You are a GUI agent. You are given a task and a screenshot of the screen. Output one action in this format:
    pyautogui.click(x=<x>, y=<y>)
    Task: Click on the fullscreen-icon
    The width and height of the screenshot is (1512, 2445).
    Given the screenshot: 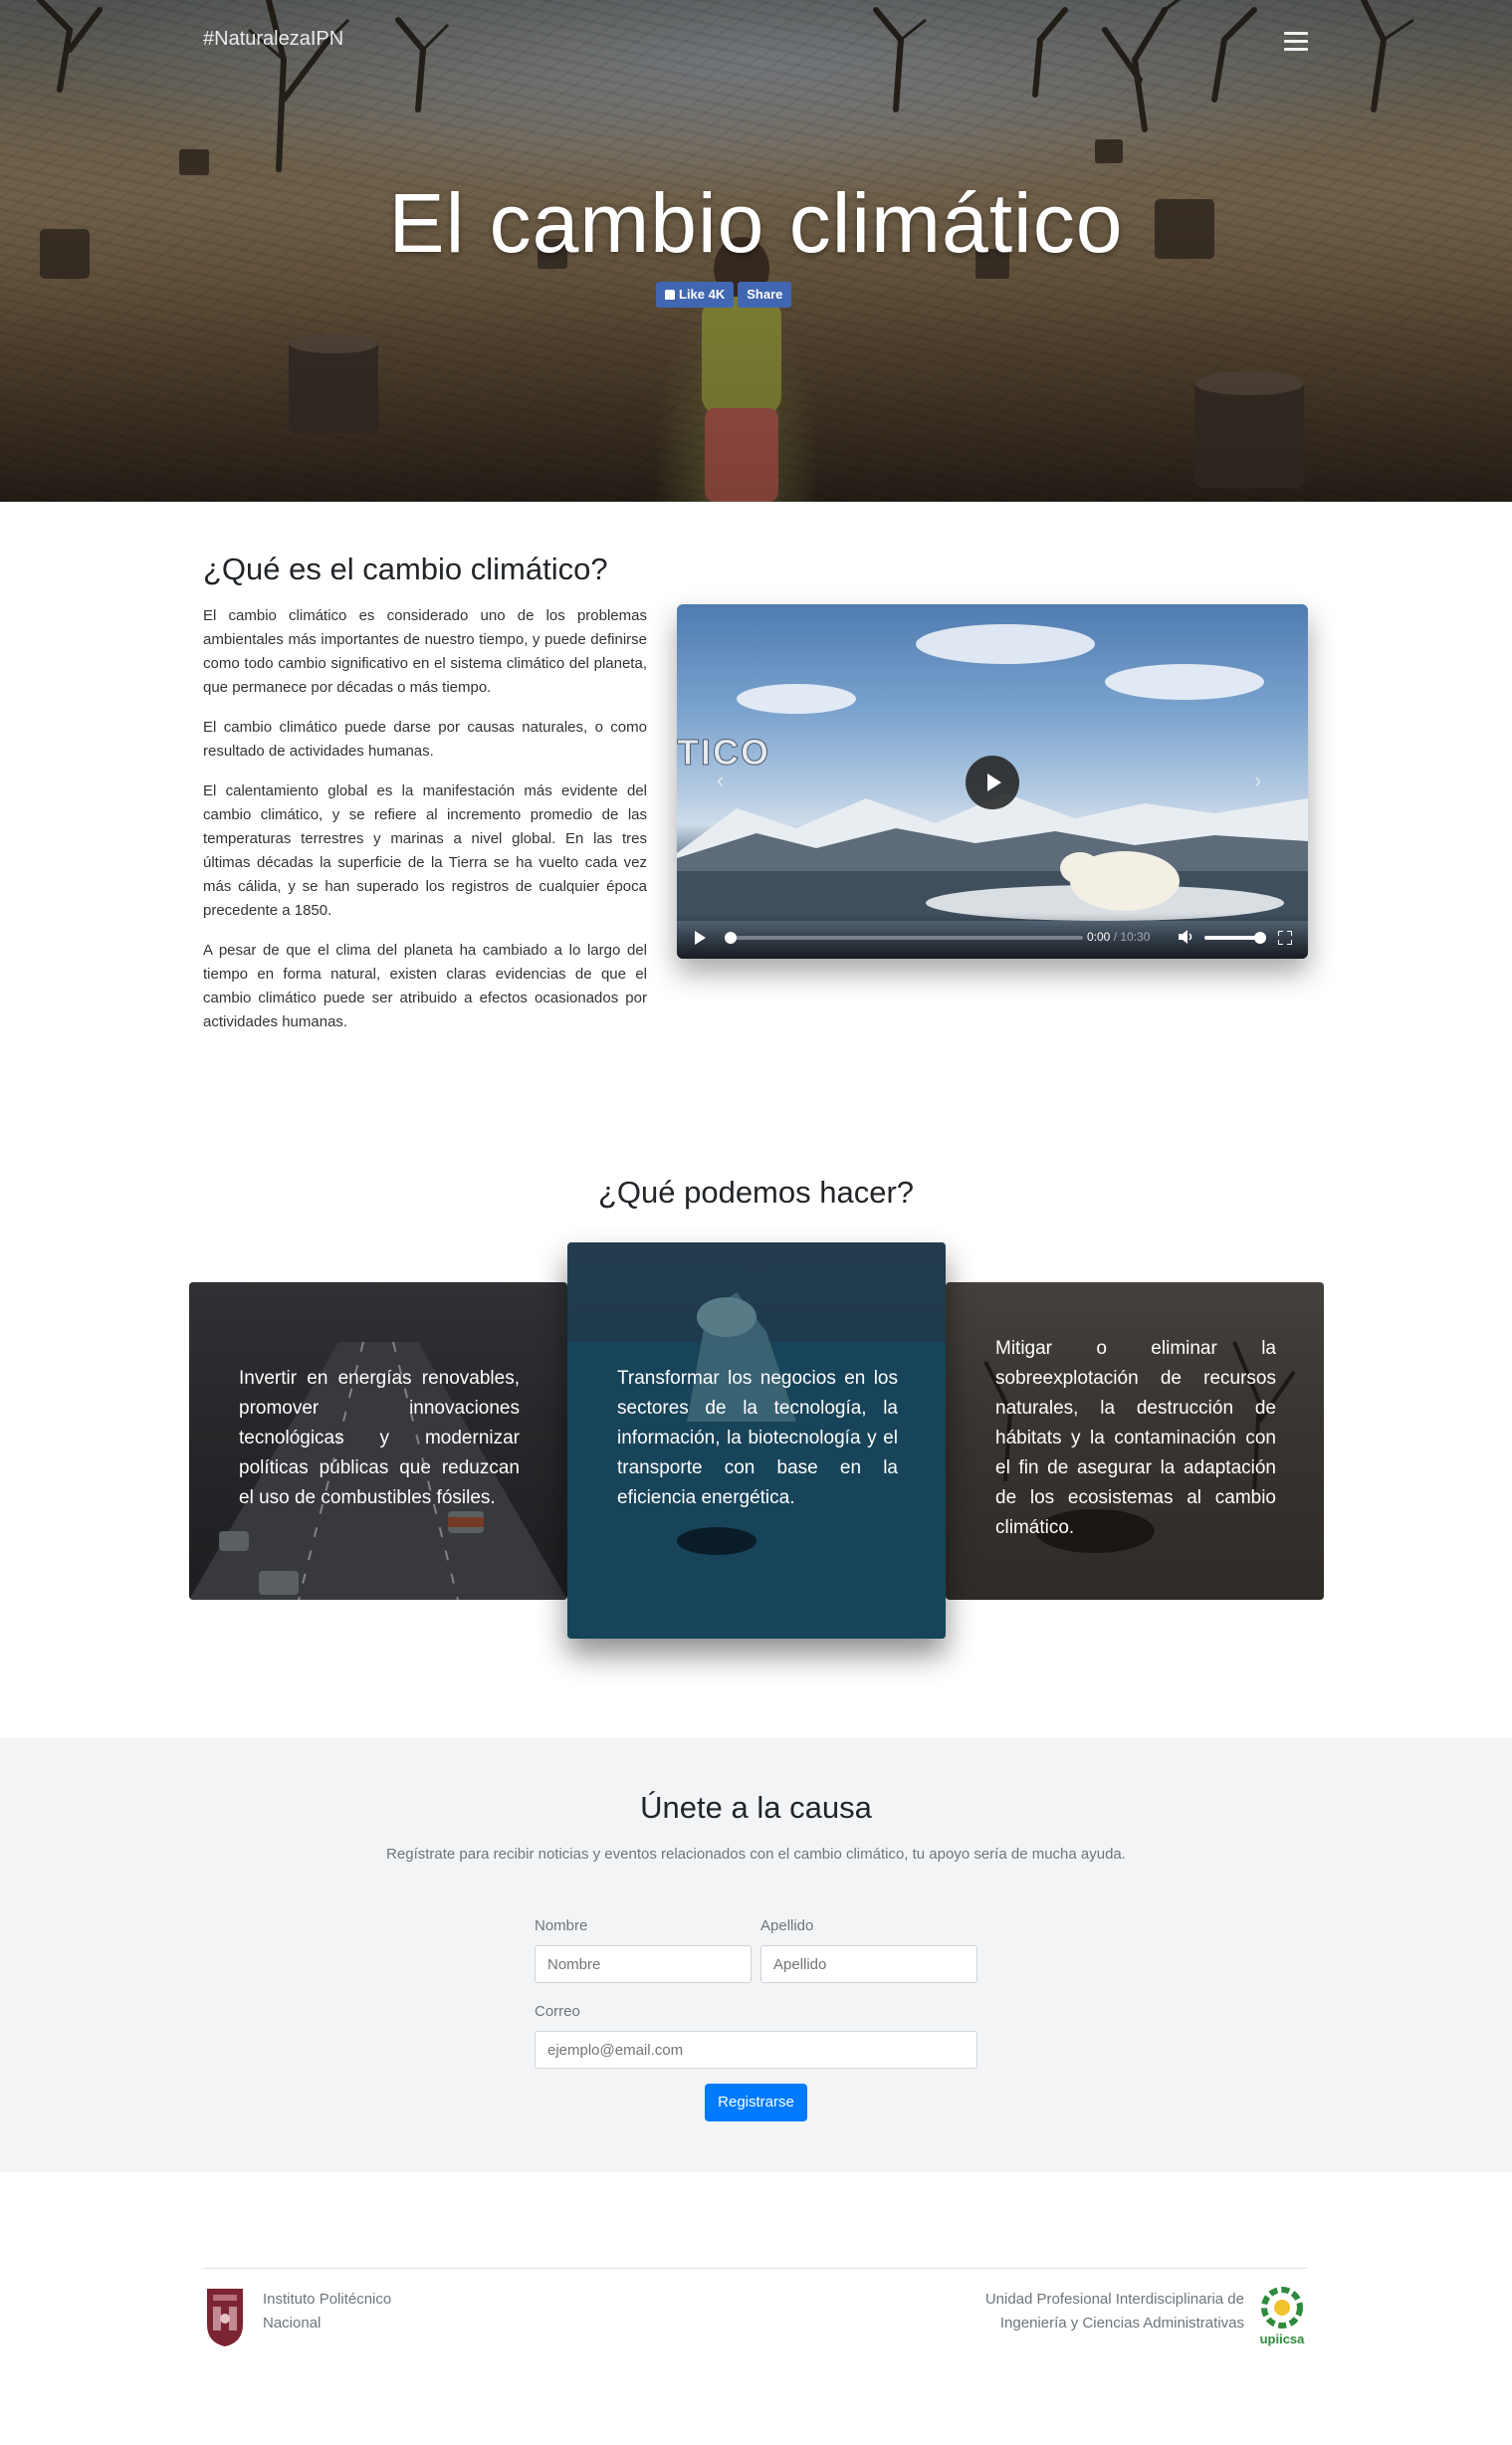 What is the action you would take?
    pyautogui.click(x=1285, y=938)
    